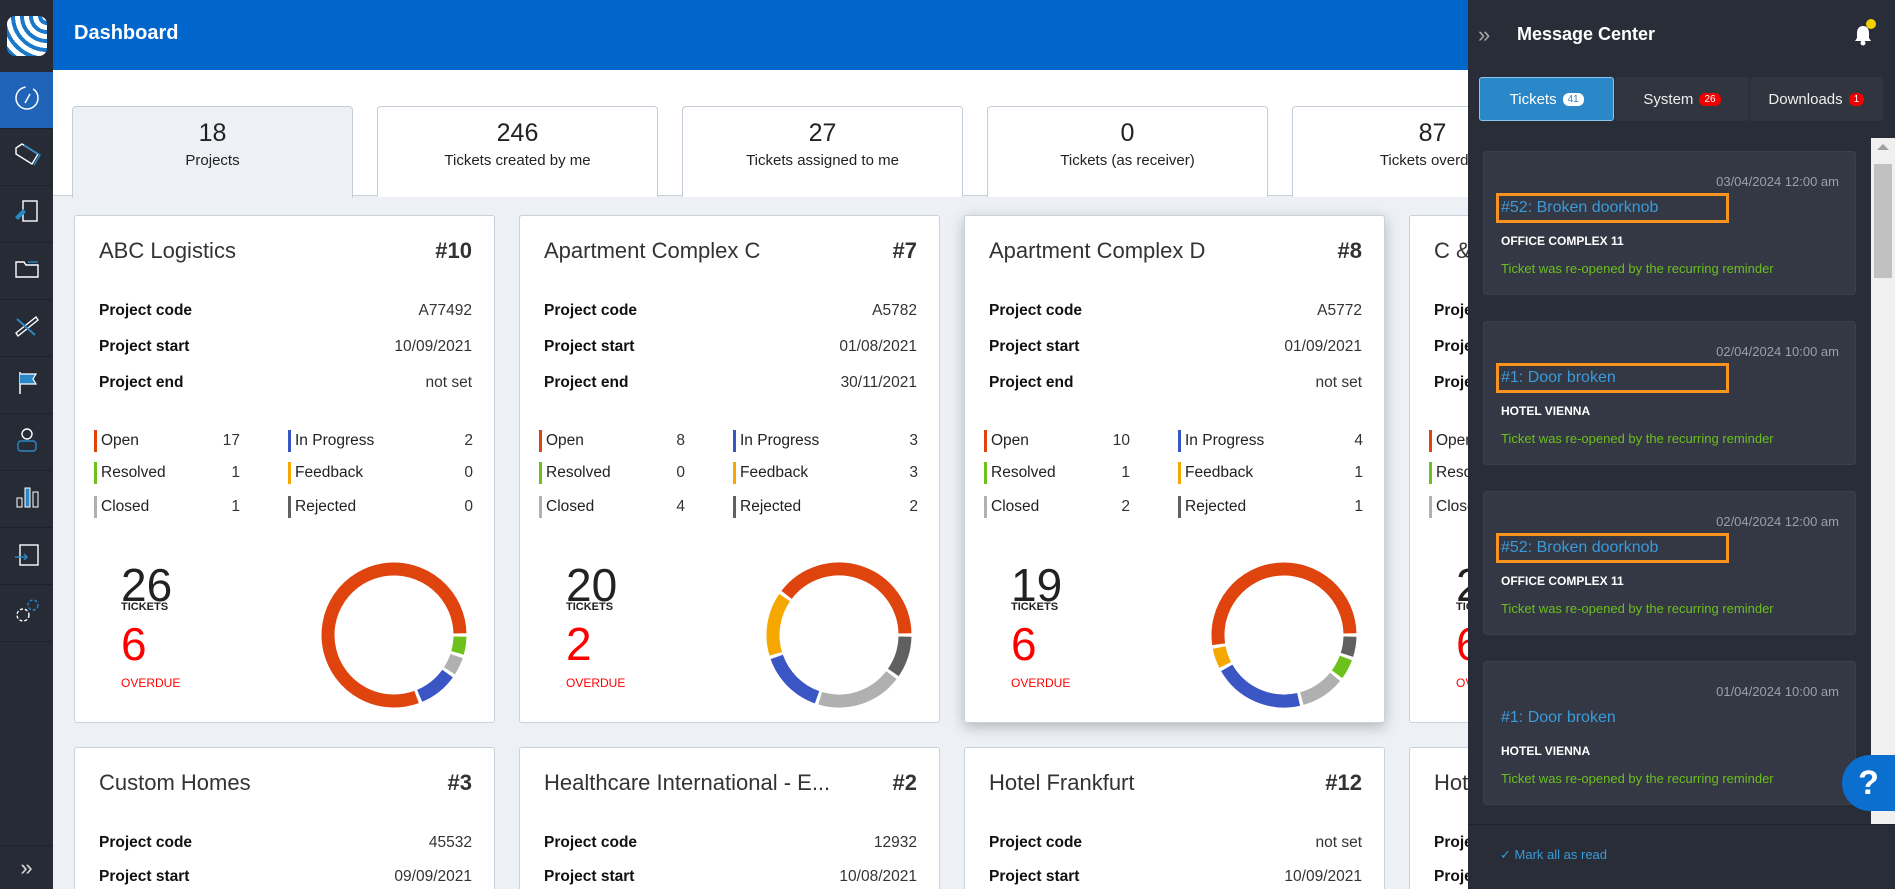  Describe the element at coordinates (26, 385) in the screenshot. I see `nav-item-flag` at that location.